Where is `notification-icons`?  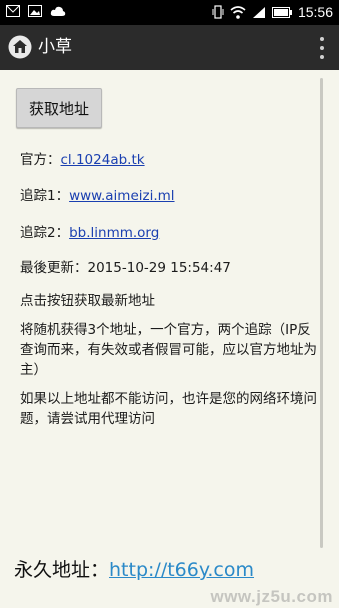 notification-icons is located at coordinates (36, 11).